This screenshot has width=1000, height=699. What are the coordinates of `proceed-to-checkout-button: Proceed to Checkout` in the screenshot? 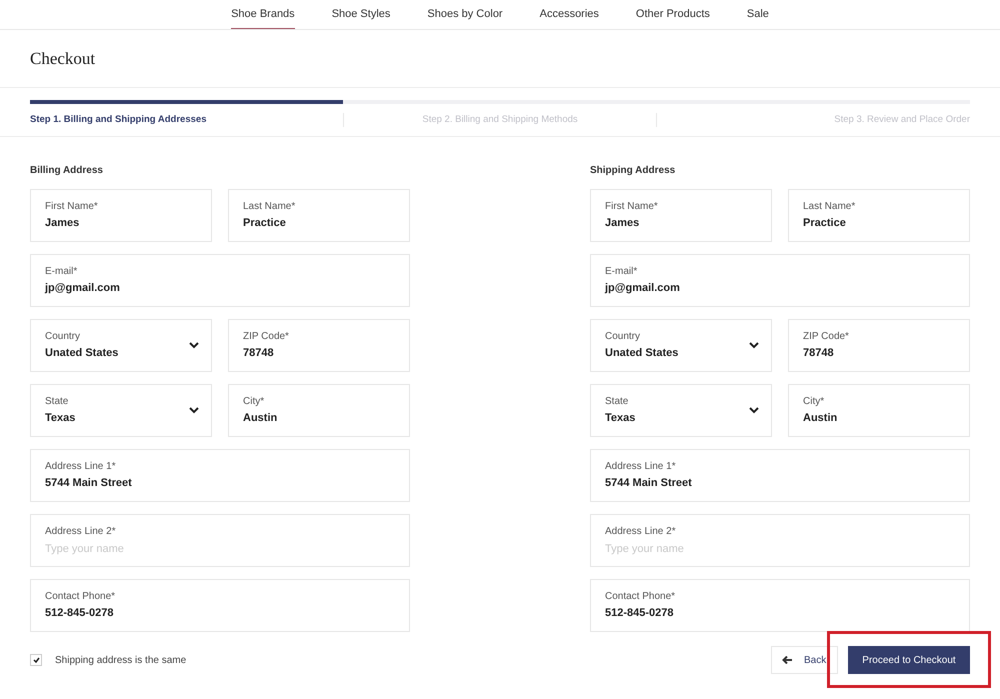 It's located at (909, 660).